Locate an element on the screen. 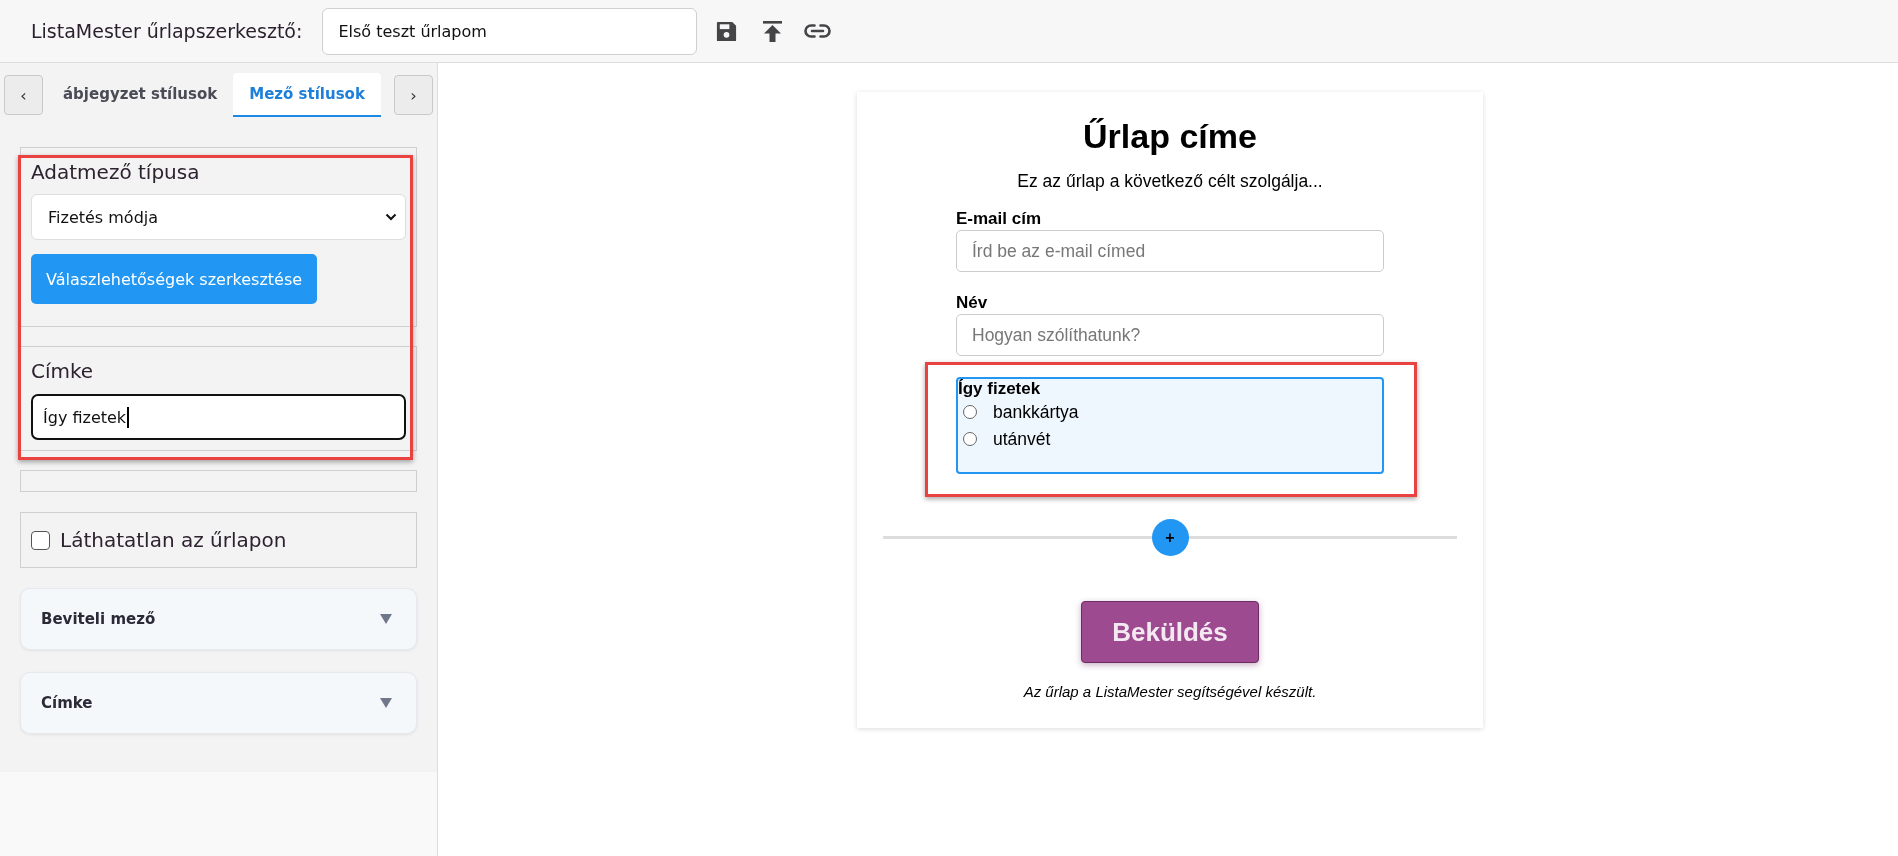 This screenshot has height=856, width=1898. add-field-button: + is located at coordinates (1170, 537).